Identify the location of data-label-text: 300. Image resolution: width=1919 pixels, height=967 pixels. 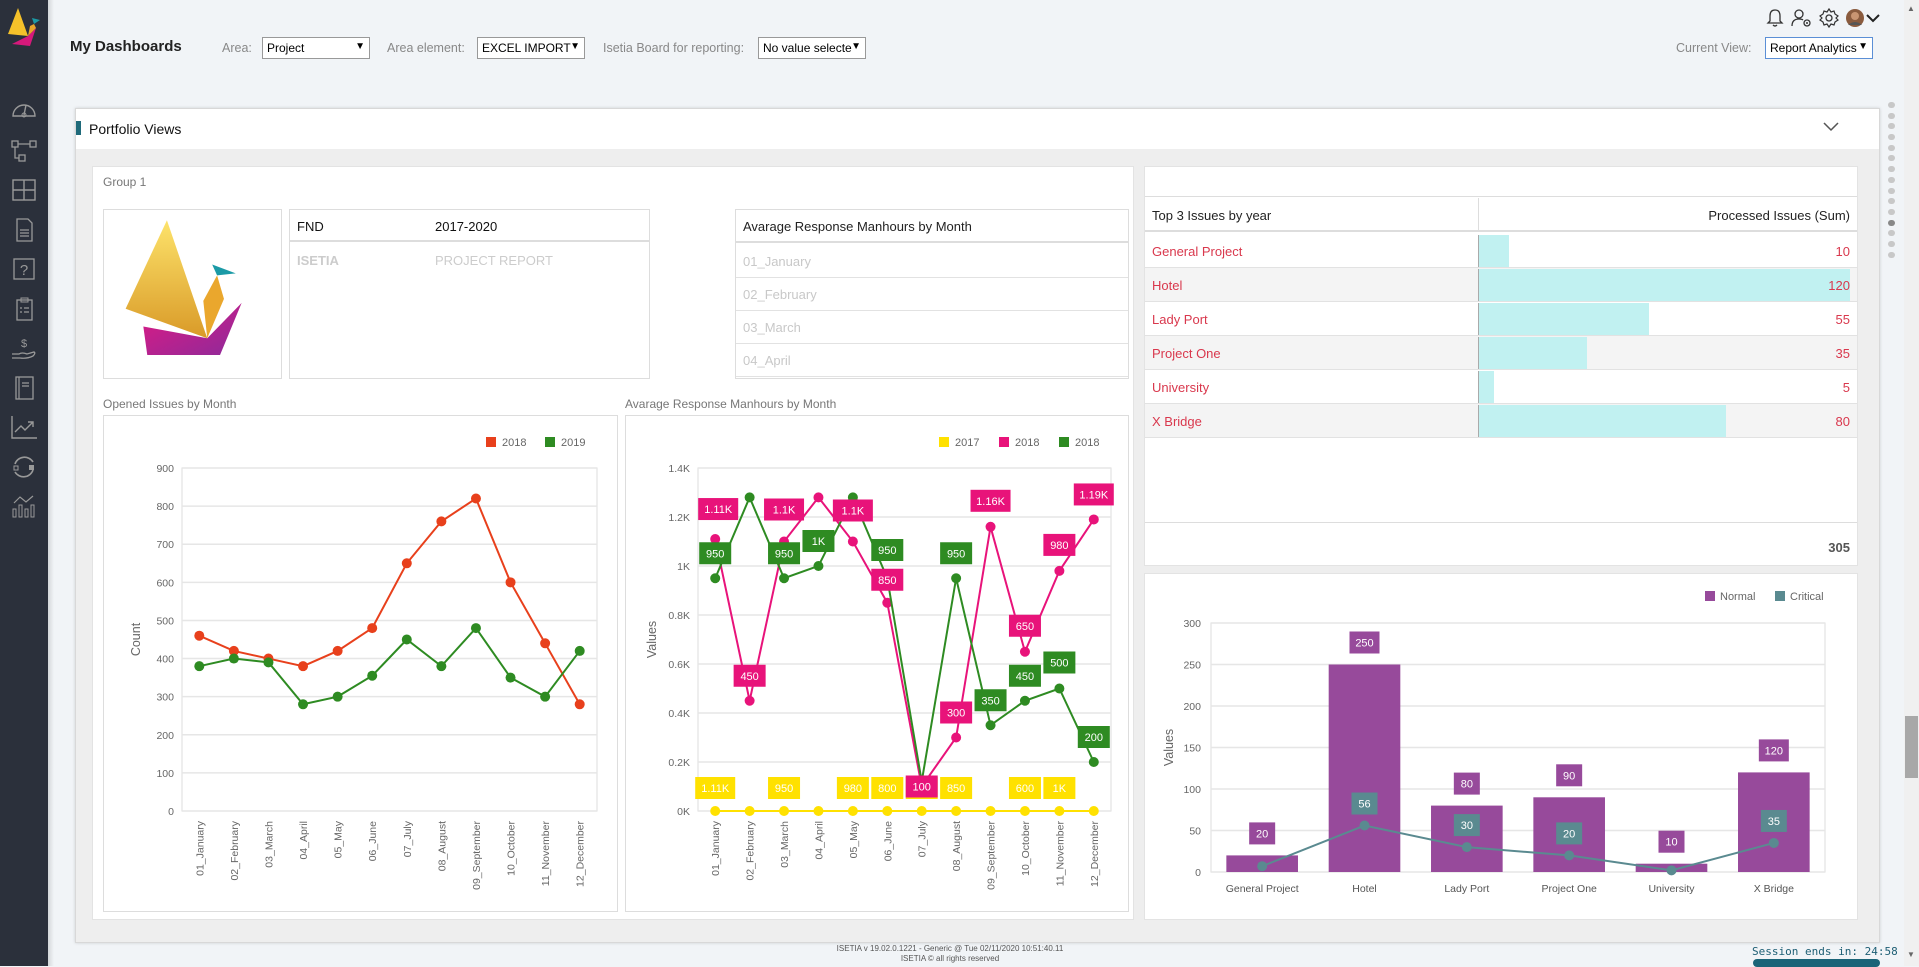
(956, 714).